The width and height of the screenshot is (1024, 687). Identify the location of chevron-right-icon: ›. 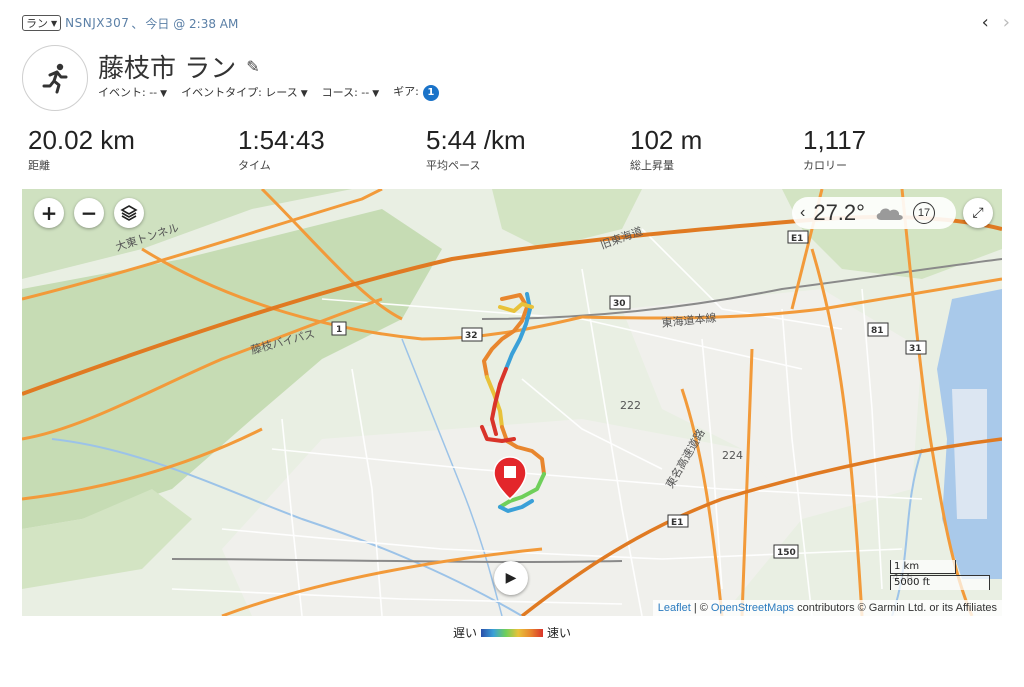
(1006, 22).